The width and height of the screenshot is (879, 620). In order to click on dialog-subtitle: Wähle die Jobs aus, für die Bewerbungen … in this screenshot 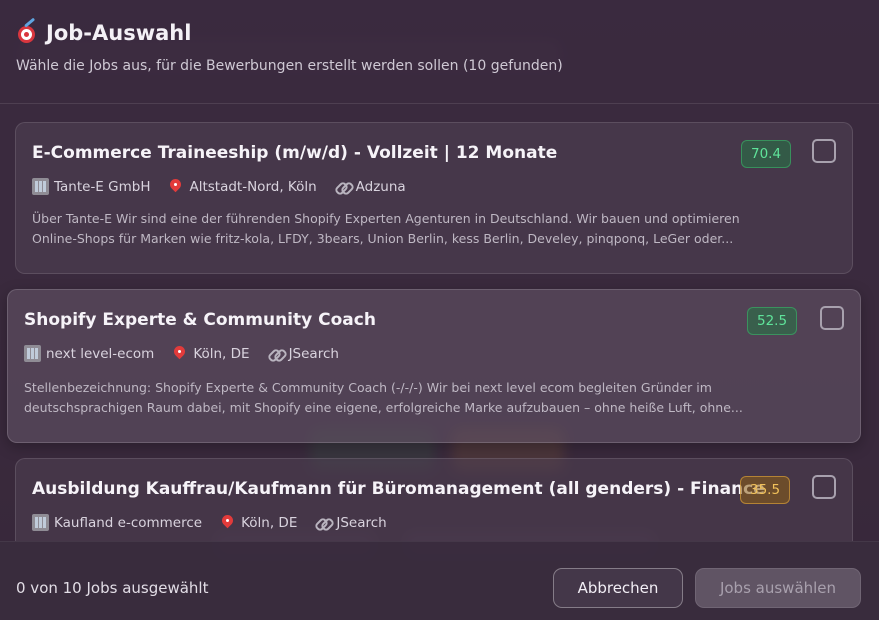, I will do `click(289, 66)`.